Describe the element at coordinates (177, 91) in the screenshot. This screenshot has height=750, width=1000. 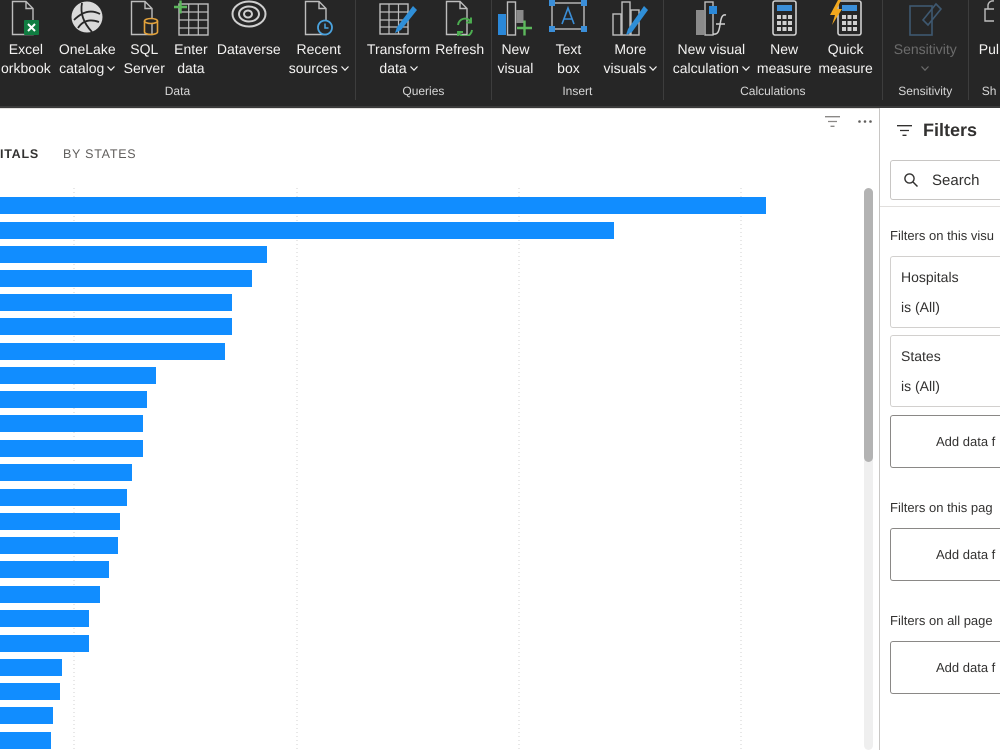
I see `ribbon-group-label: Data` at that location.